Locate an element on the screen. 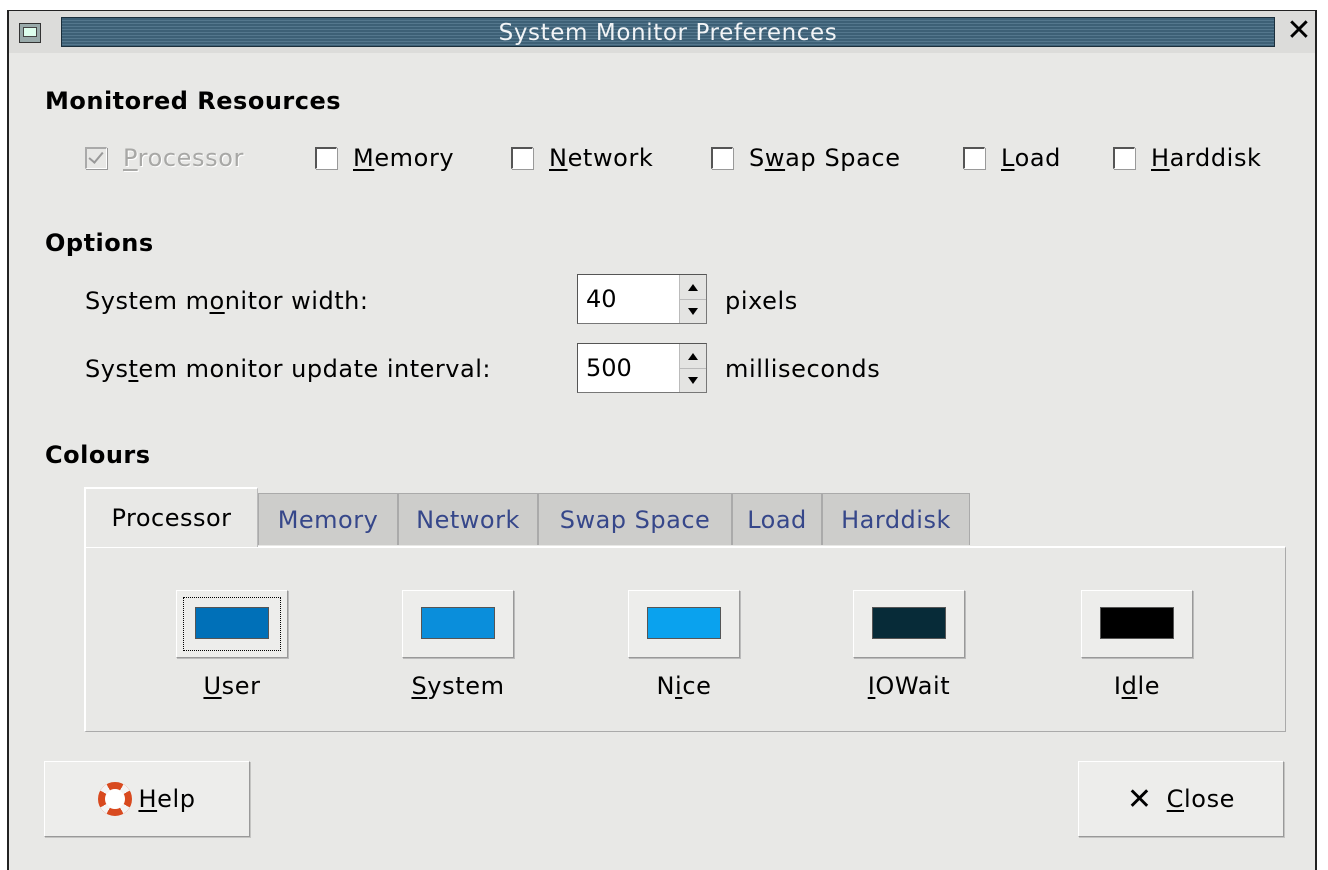 This screenshot has height=870, width=1328. memory-checkbox-box is located at coordinates (326, 158).